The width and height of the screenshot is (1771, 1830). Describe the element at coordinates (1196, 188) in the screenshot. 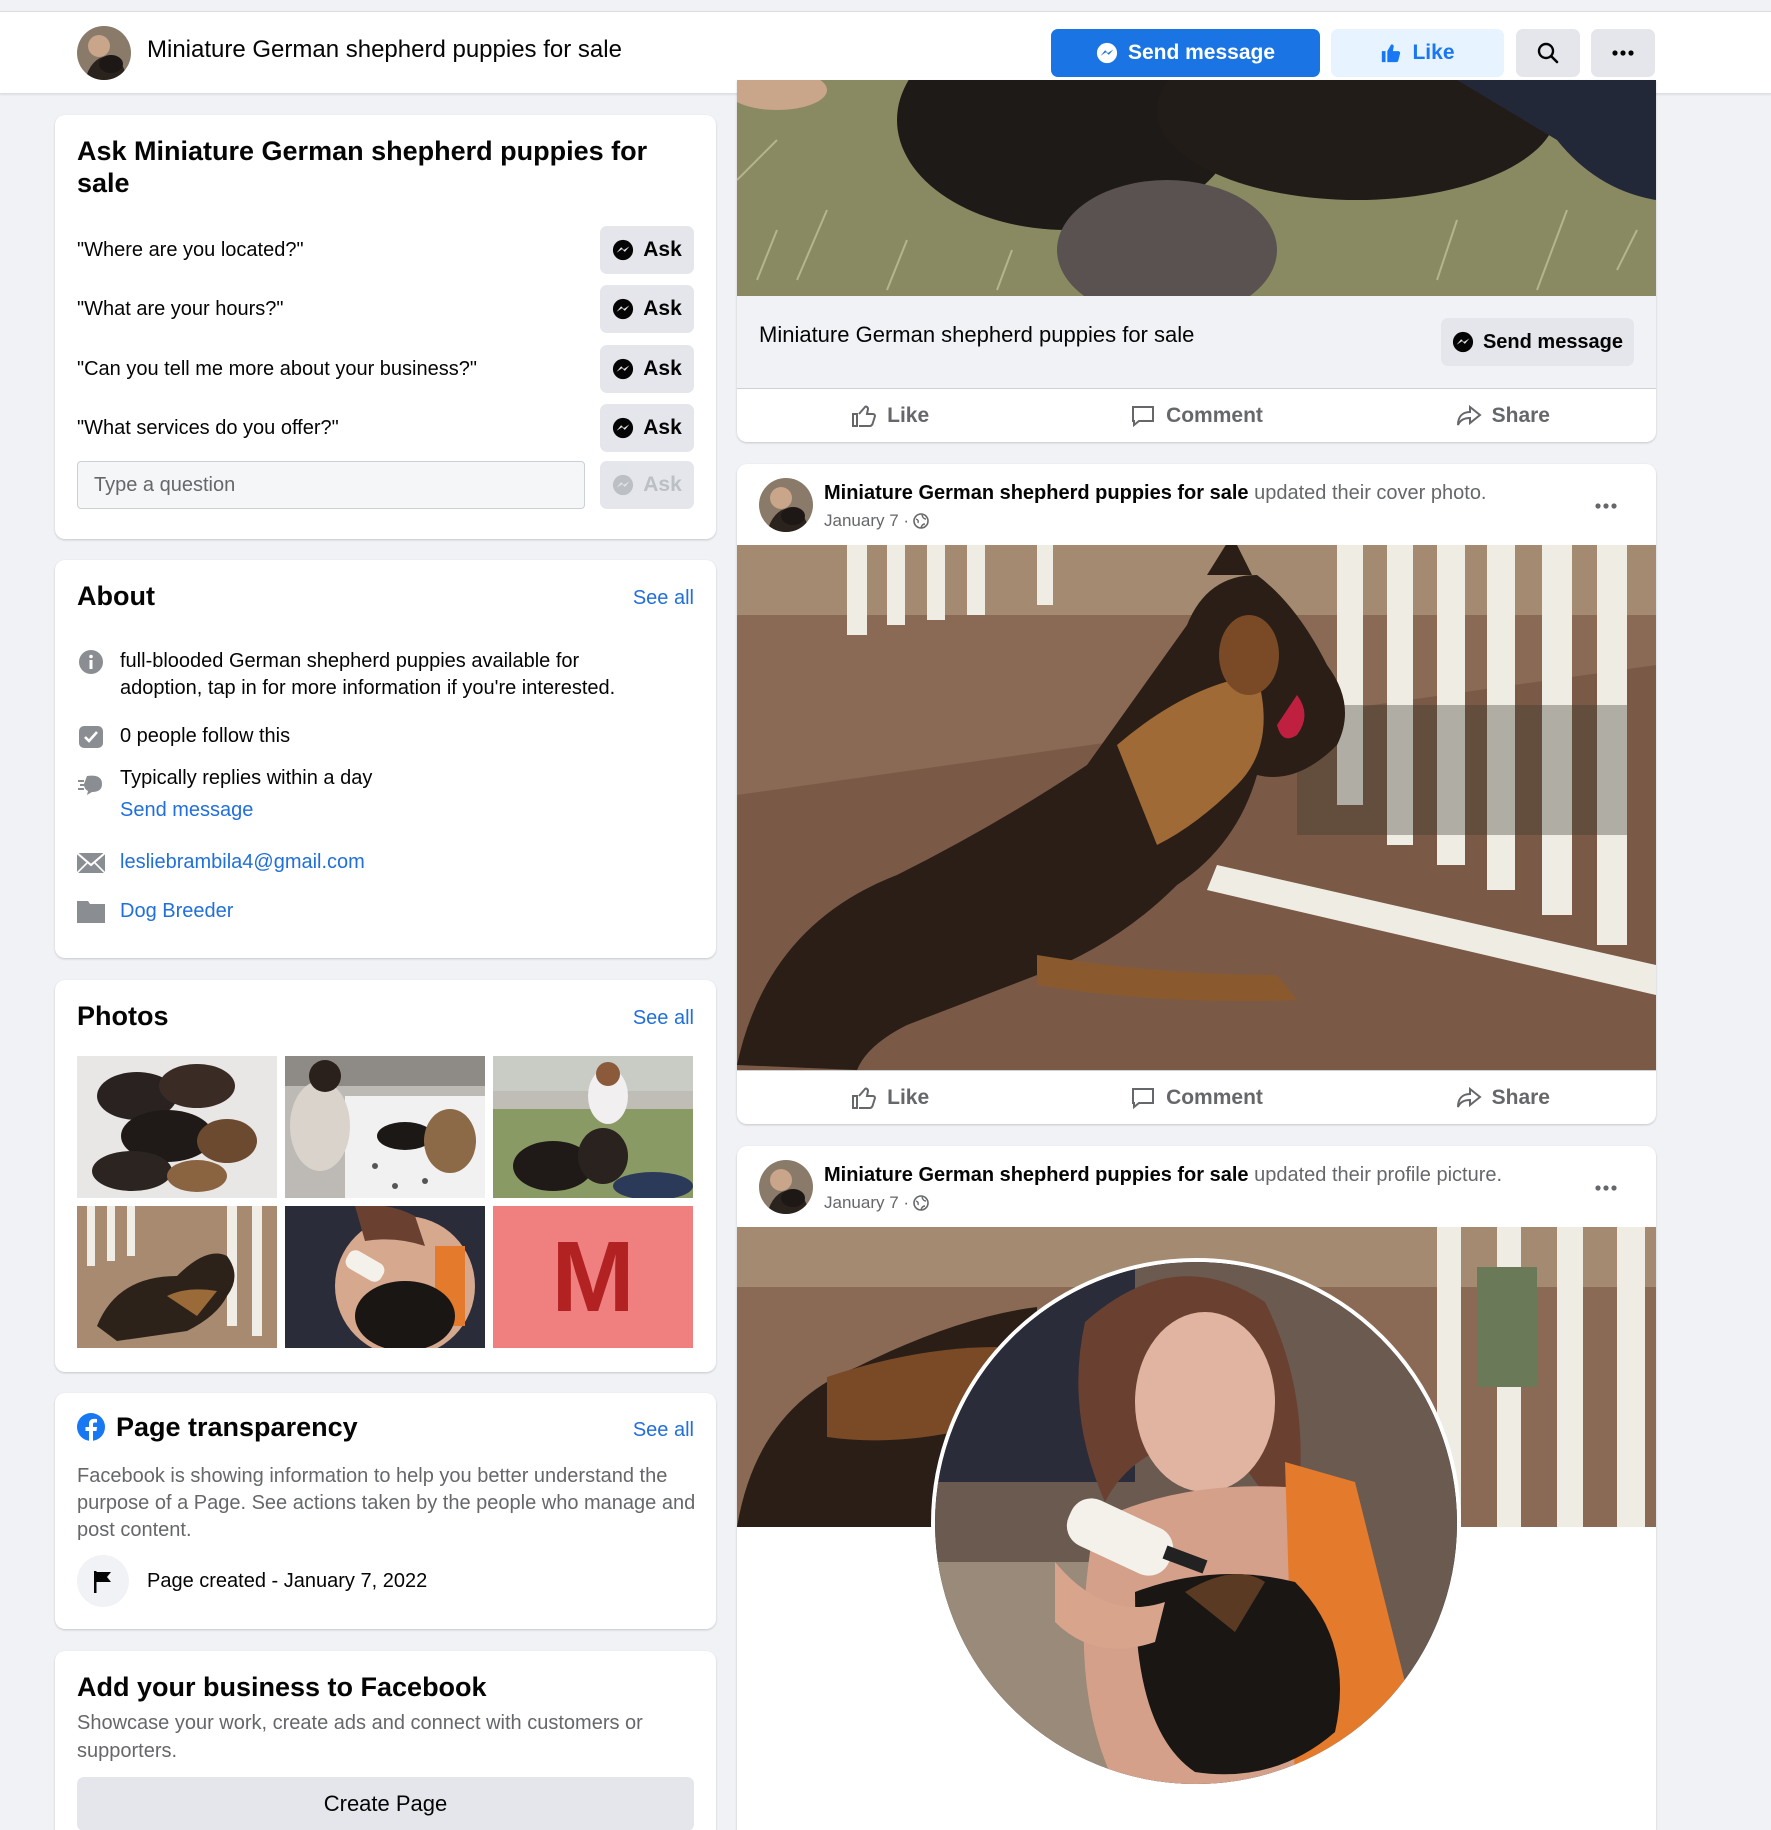

I see `cover-image` at that location.